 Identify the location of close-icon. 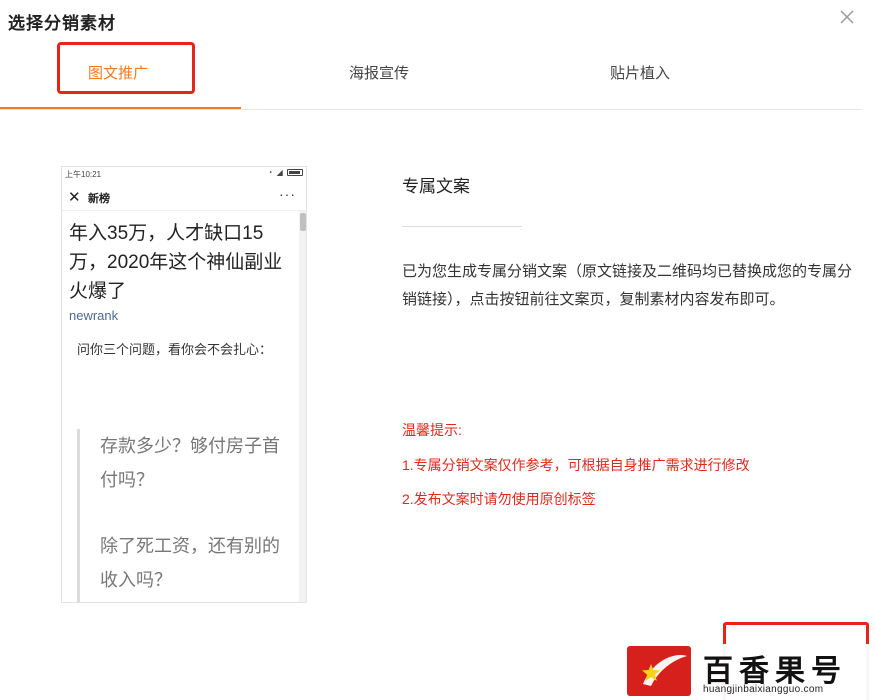
(847, 17).